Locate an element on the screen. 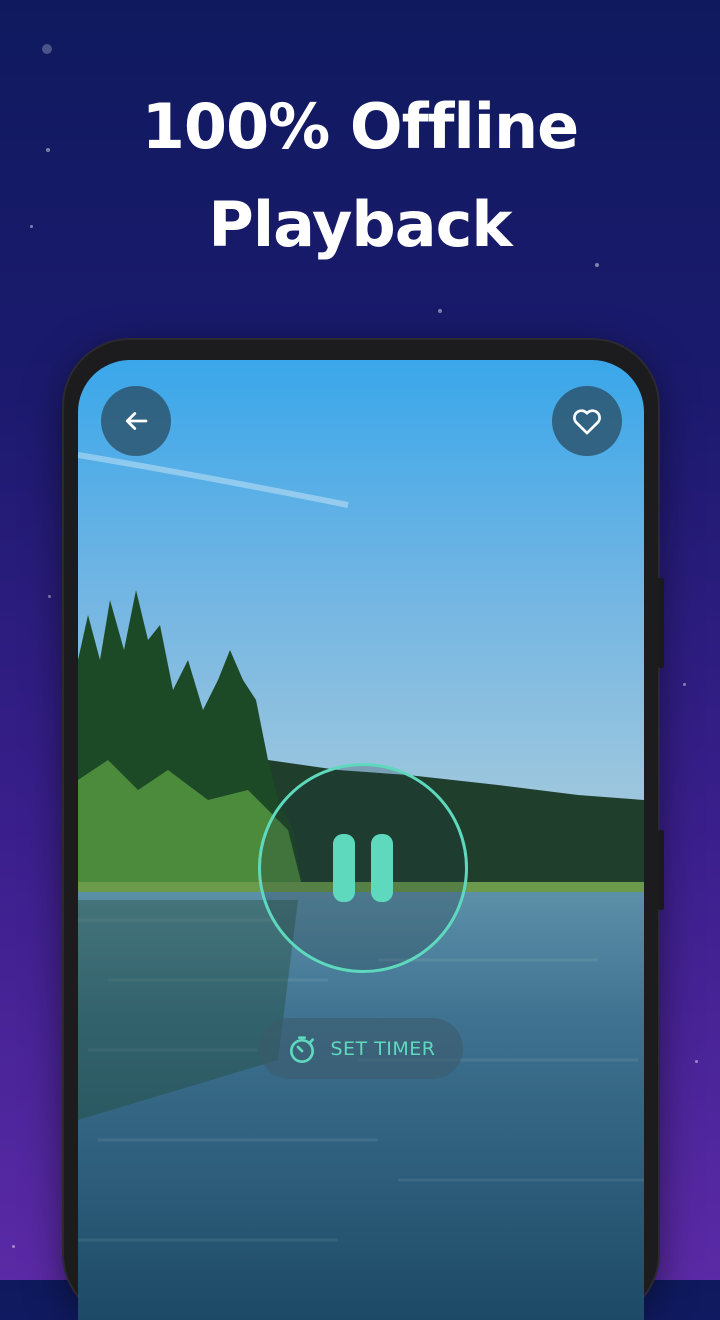  headline-line-1: 100% Offline is located at coordinates (360, 126).